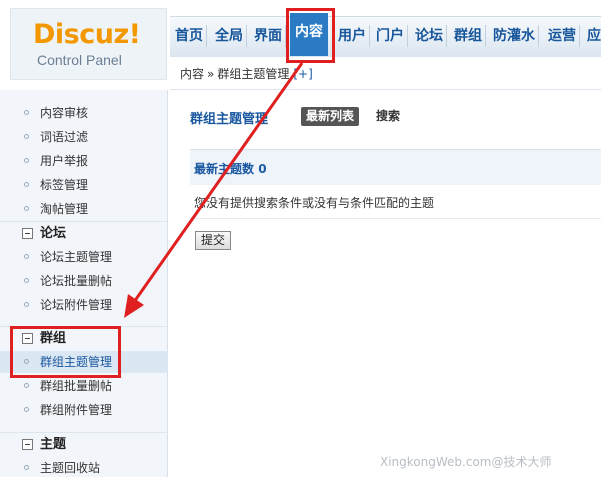 Image resolution: width=601 pixels, height=477 pixels. What do you see at coordinates (592, 36) in the screenshot?
I see `nav-item-app: 应` at bounding box center [592, 36].